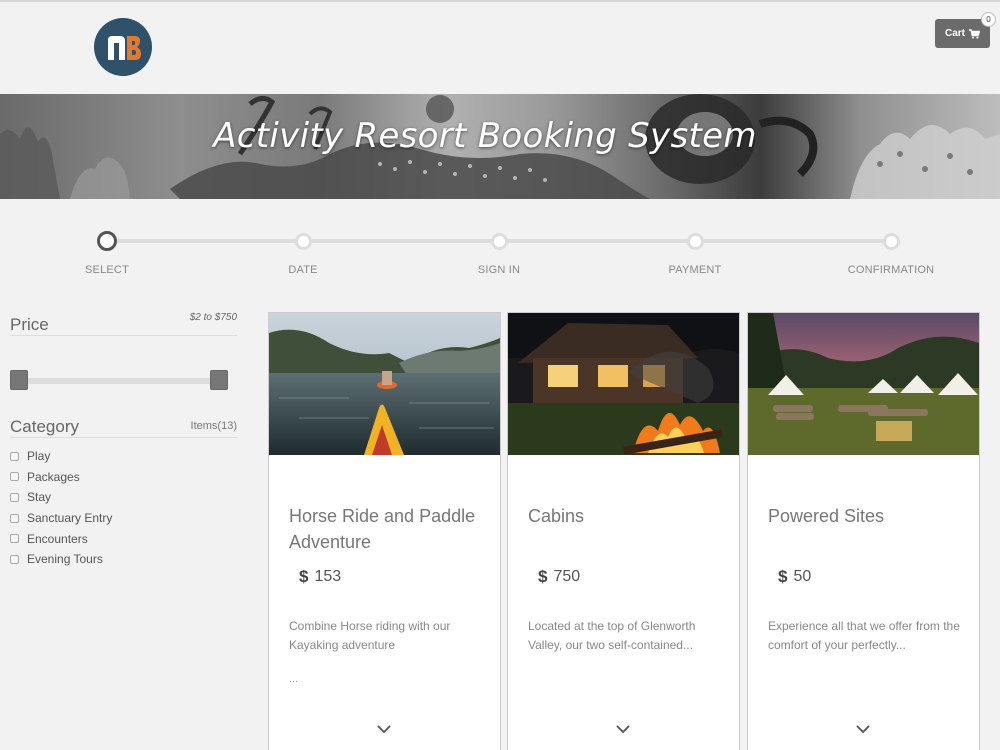 The image size is (1000, 750). I want to click on category-item-evening-tours: Evening Tours, so click(123, 559).